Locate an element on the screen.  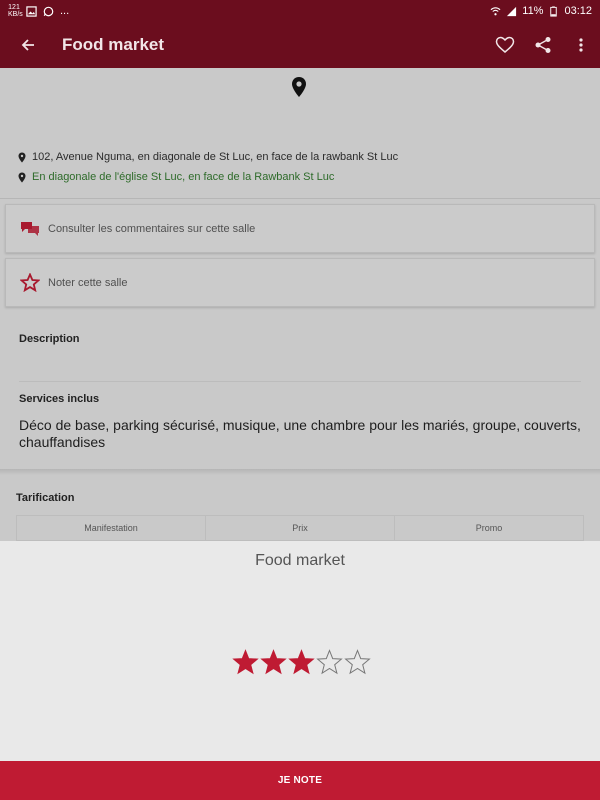
more-vertical-icon is located at coordinates (581, 45).